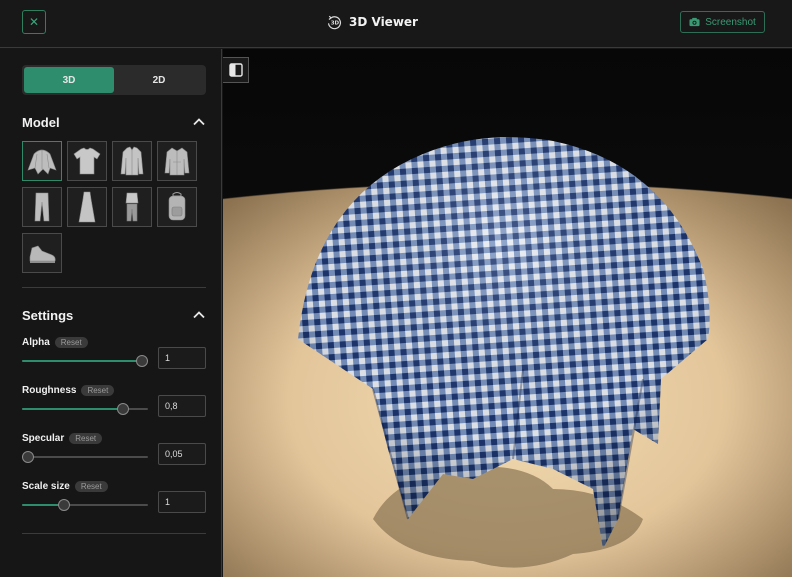  I want to click on model-section-header: Model, so click(114, 122).